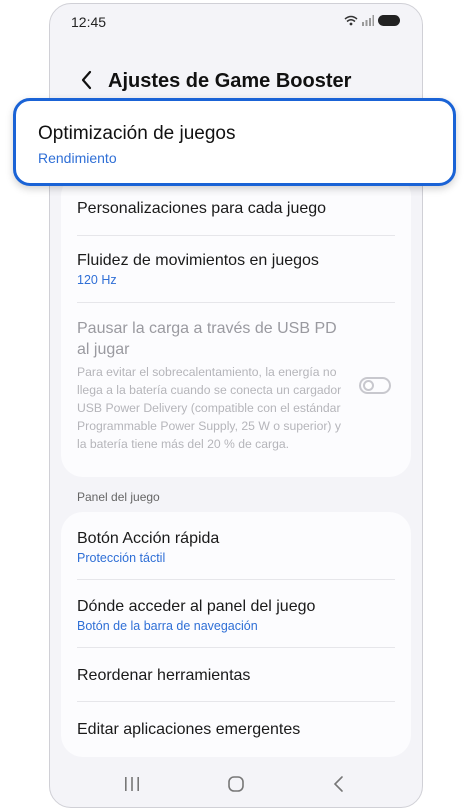  I want to click on list-item-popup-apps: Editar aplicaciones emergentes, so click(236, 729).